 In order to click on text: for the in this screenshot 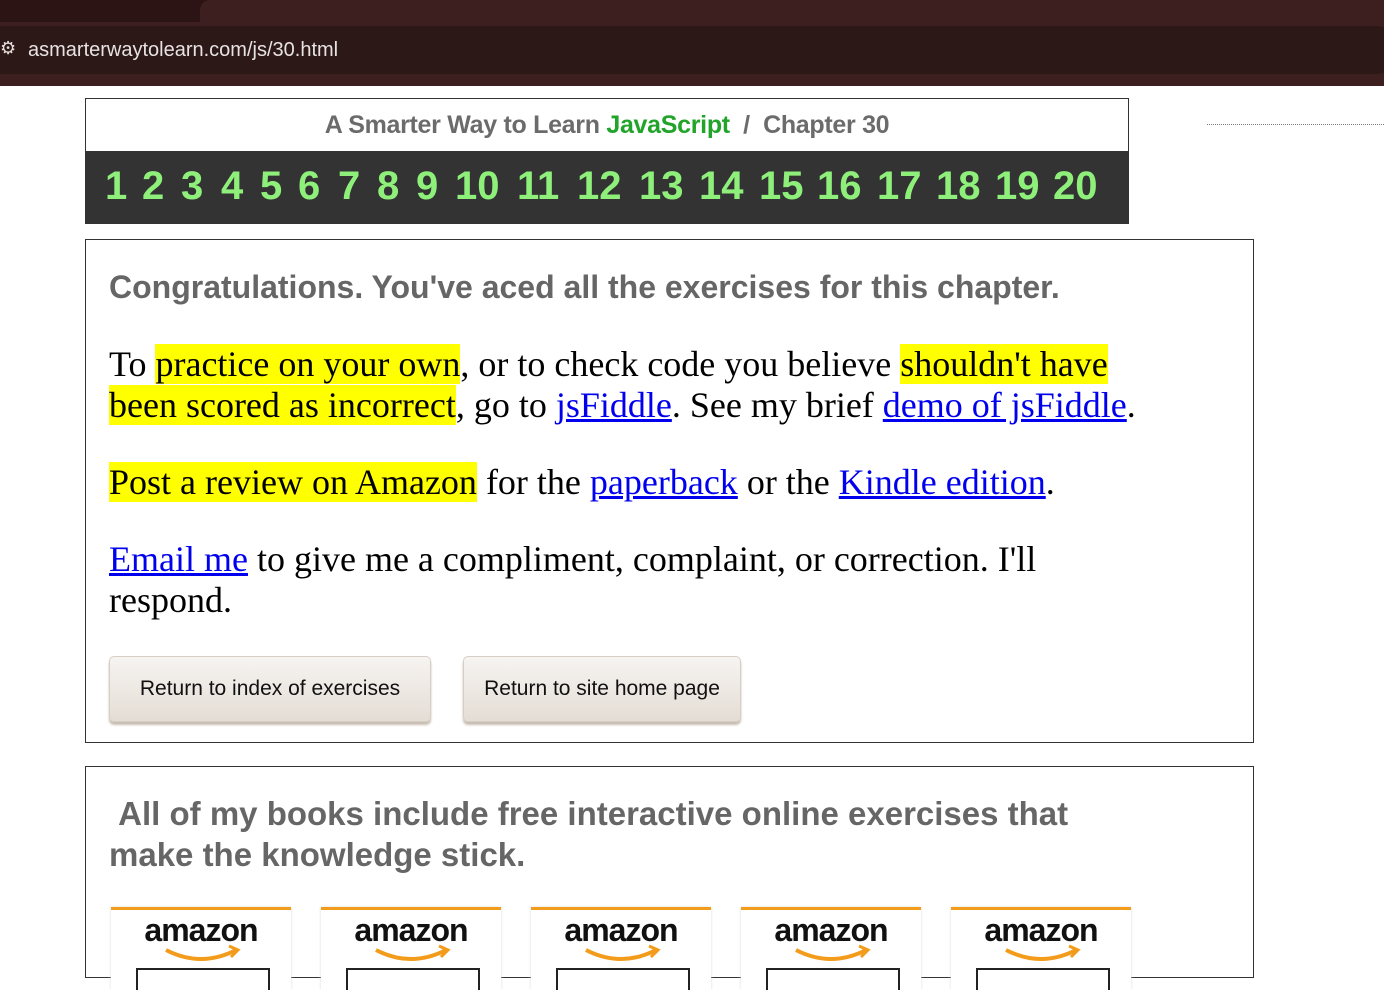, I will do `click(533, 482)`.